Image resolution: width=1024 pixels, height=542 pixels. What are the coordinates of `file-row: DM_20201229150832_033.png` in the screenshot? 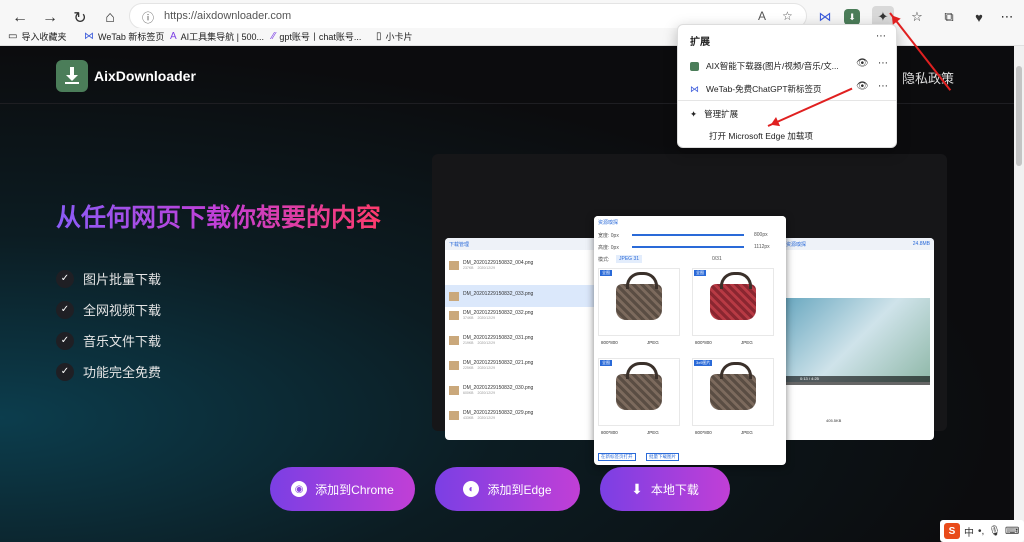 It's located at (523, 296).